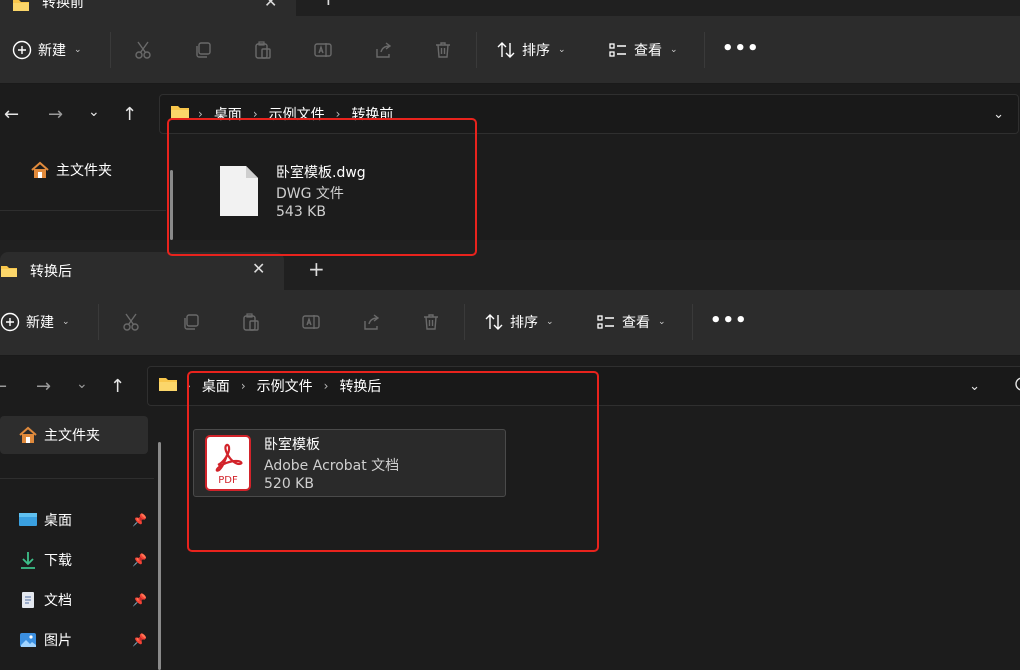 Image resolution: width=1020 pixels, height=670 pixels. I want to click on sidebar-item-downloads: 下载, so click(45, 560).